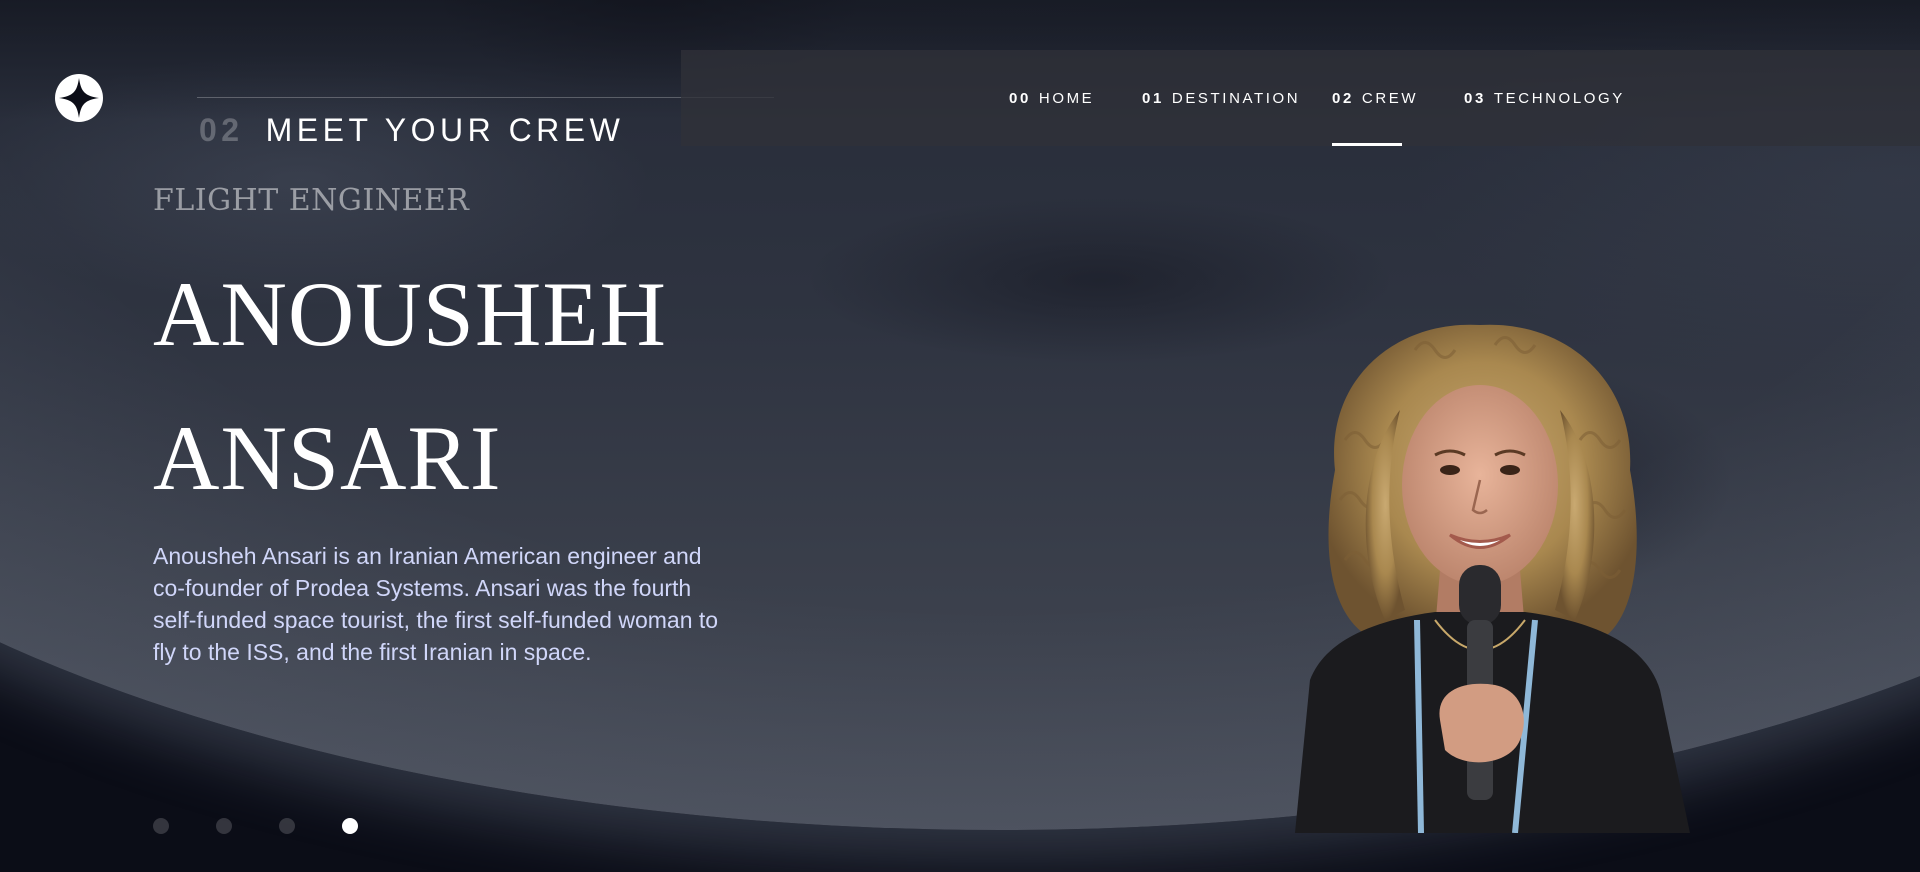 The width and height of the screenshot is (1920, 872). What do you see at coordinates (1390, 98) in the screenshot?
I see `nav-label: CREW` at bounding box center [1390, 98].